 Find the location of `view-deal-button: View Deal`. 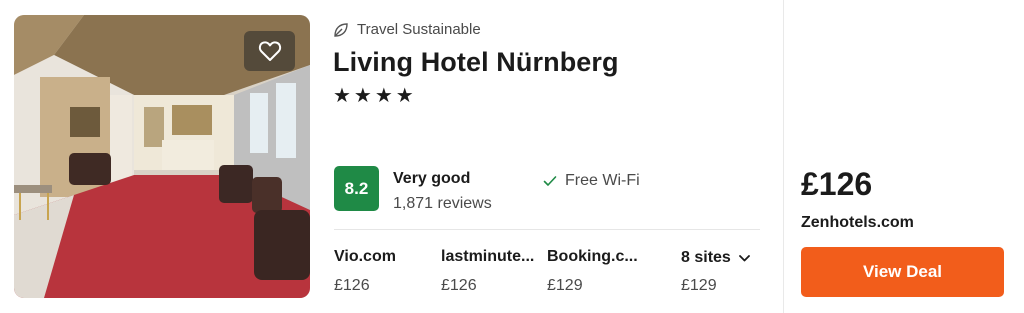

view-deal-button: View Deal is located at coordinates (902, 272).